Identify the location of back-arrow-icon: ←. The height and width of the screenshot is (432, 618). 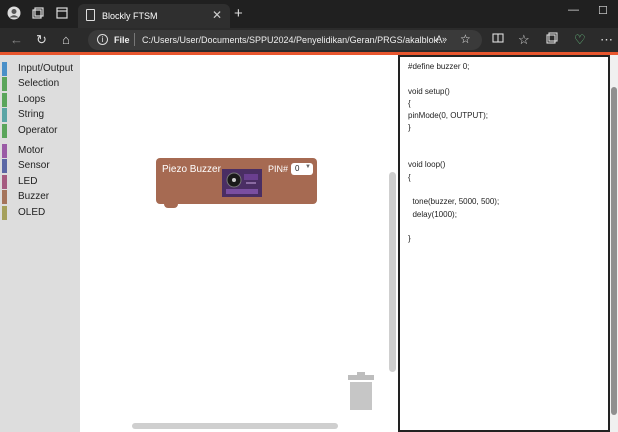
(16, 40).